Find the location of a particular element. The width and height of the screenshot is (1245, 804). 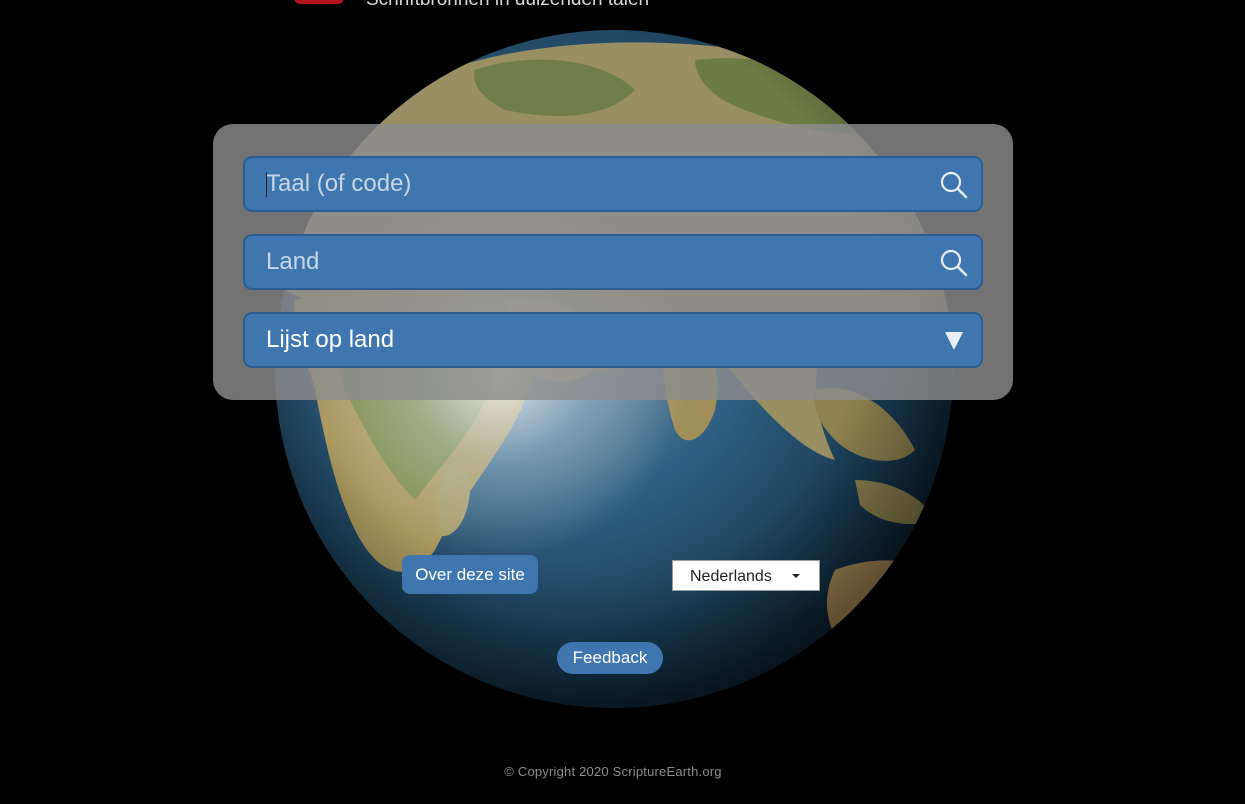

site-tagline: Schriftbronnen in duizenden talen is located at coordinates (507, 5).